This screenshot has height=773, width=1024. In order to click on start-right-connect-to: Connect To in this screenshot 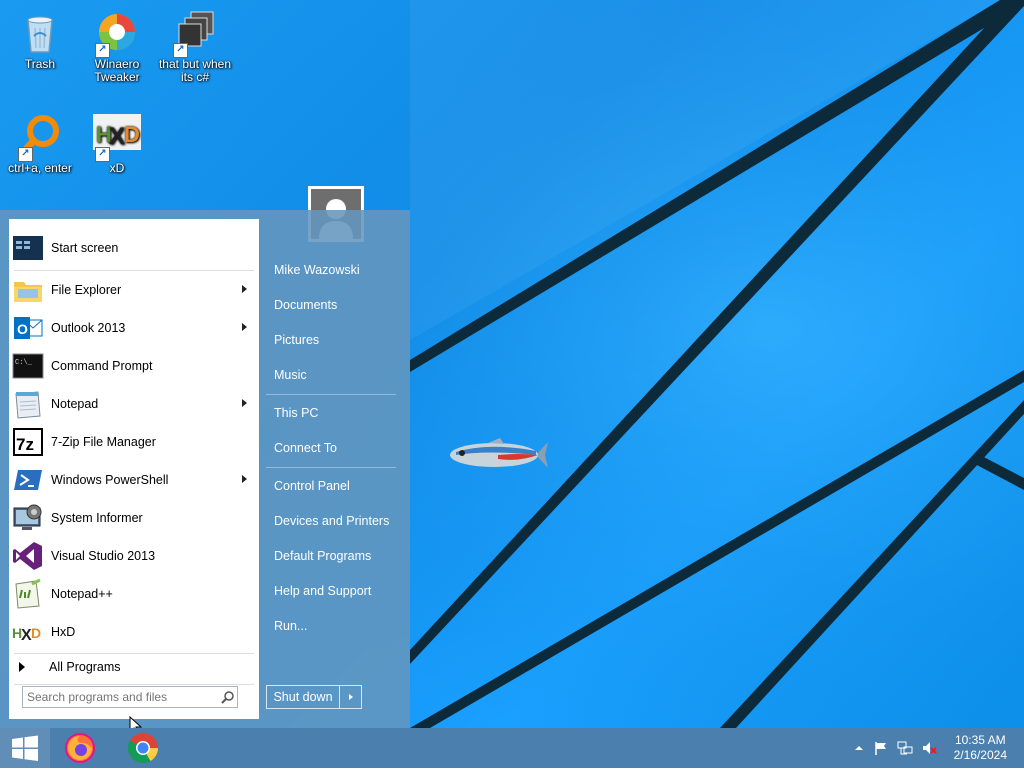, I will do `click(339, 448)`.